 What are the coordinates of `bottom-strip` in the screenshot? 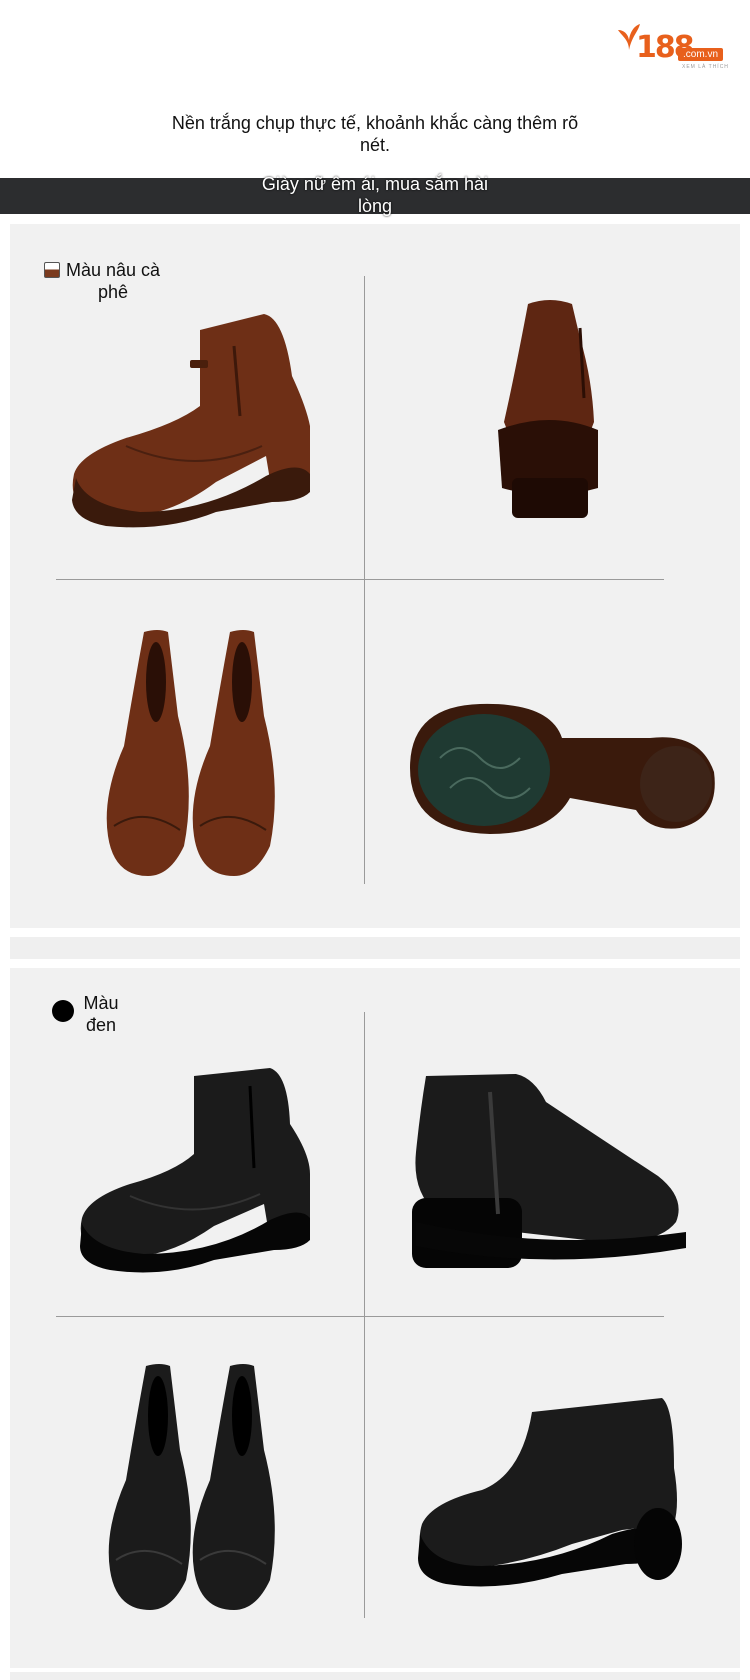 It's located at (375, 1676).